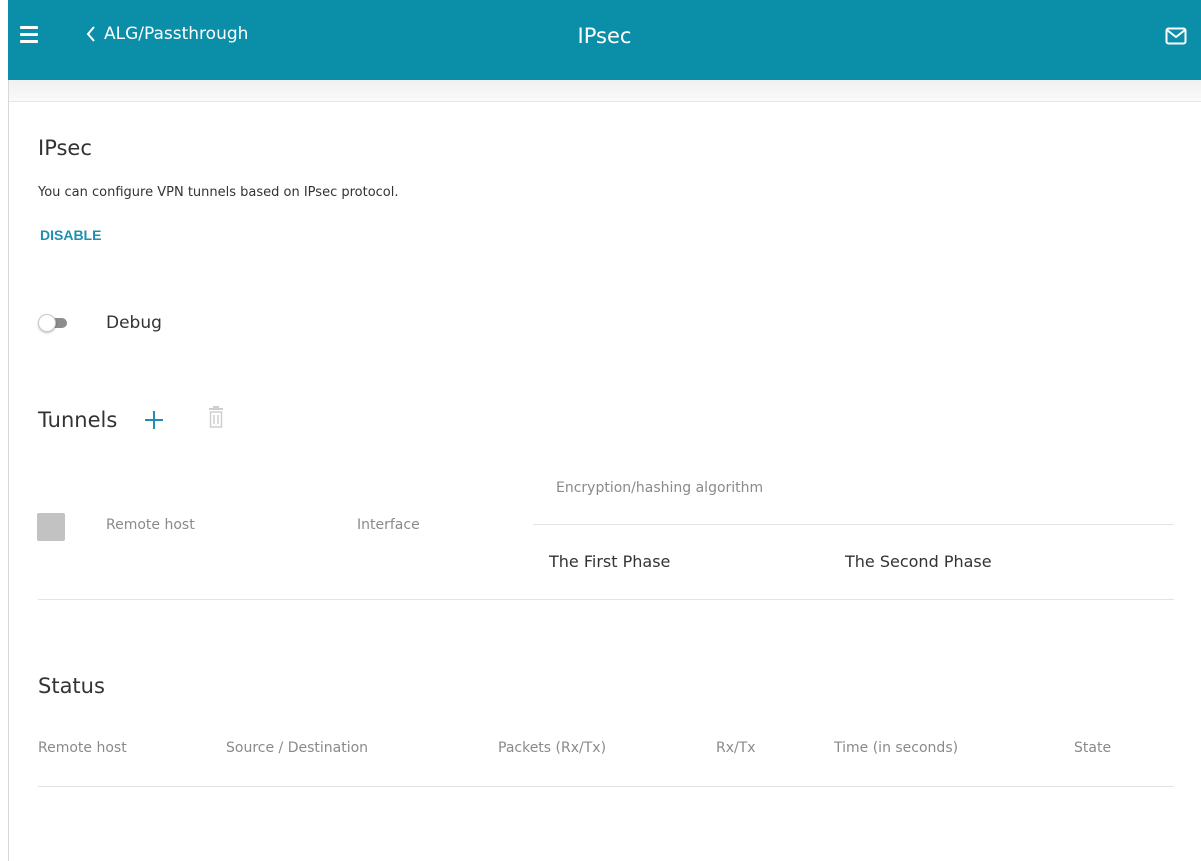 The height and width of the screenshot is (861, 1201). What do you see at coordinates (70, 235) in the screenshot?
I see `disable-button: DISABLE` at bounding box center [70, 235].